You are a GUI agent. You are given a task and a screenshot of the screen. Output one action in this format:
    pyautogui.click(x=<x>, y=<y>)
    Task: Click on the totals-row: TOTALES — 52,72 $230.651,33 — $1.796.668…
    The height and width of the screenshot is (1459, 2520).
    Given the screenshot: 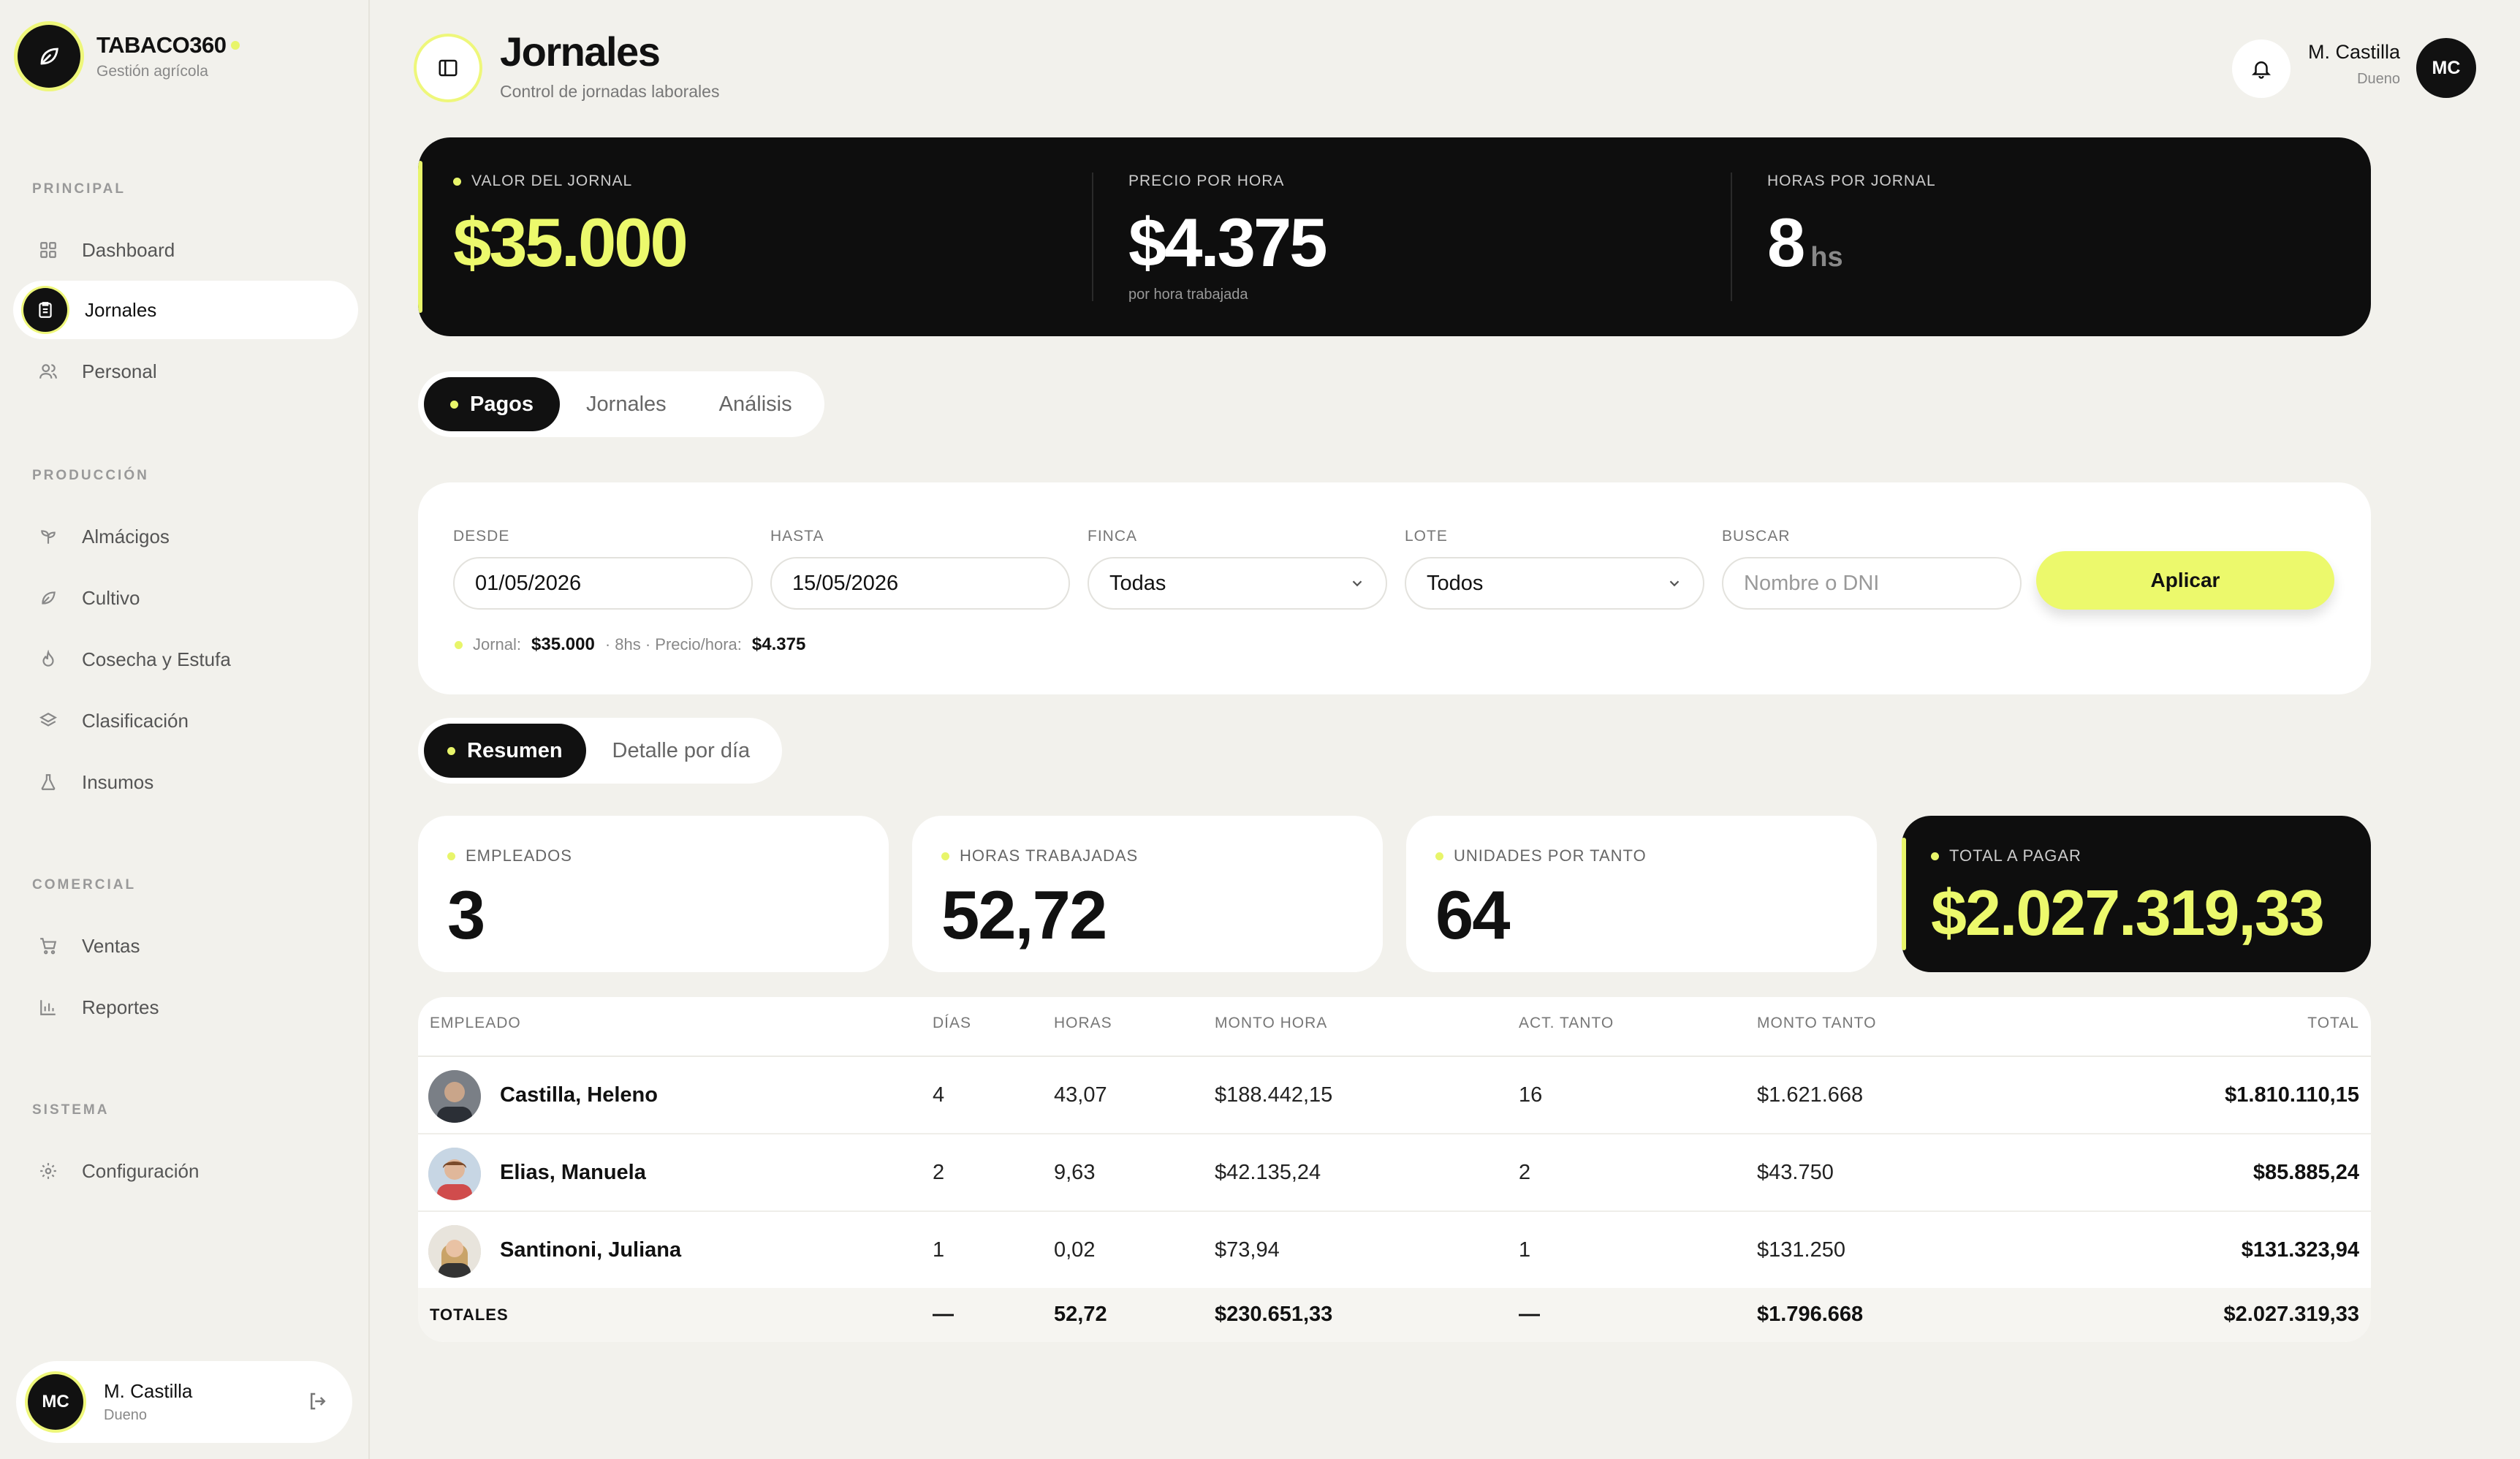 What is the action you would take?
    pyautogui.click(x=1394, y=1315)
    